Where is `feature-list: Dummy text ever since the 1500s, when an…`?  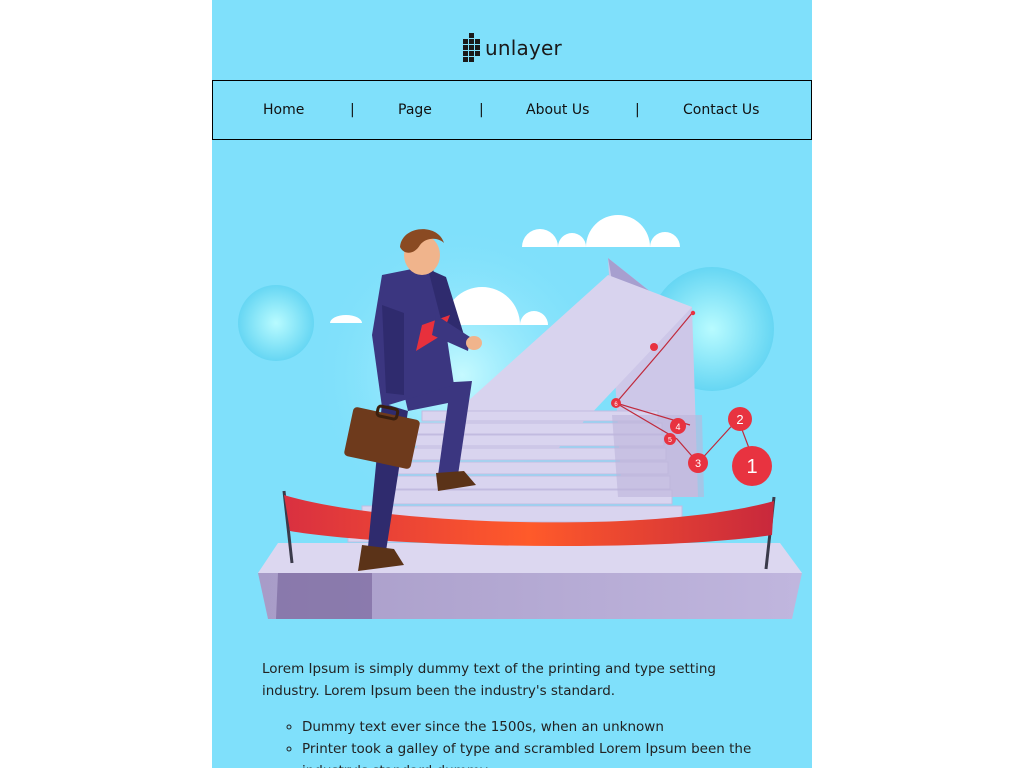 feature-list: Dummy text ever since the 1500s, when an… is located at coordinates (517, 742).